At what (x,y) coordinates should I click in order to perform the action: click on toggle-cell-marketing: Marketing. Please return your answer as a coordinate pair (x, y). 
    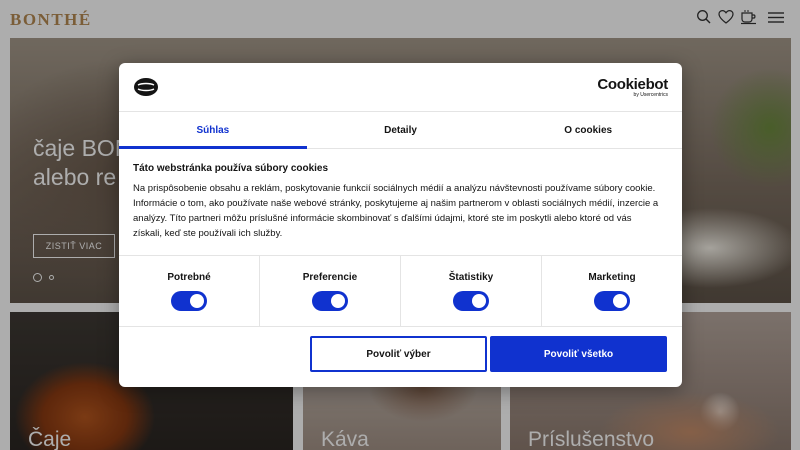
    Looking at the image, I should click on (612, 291).